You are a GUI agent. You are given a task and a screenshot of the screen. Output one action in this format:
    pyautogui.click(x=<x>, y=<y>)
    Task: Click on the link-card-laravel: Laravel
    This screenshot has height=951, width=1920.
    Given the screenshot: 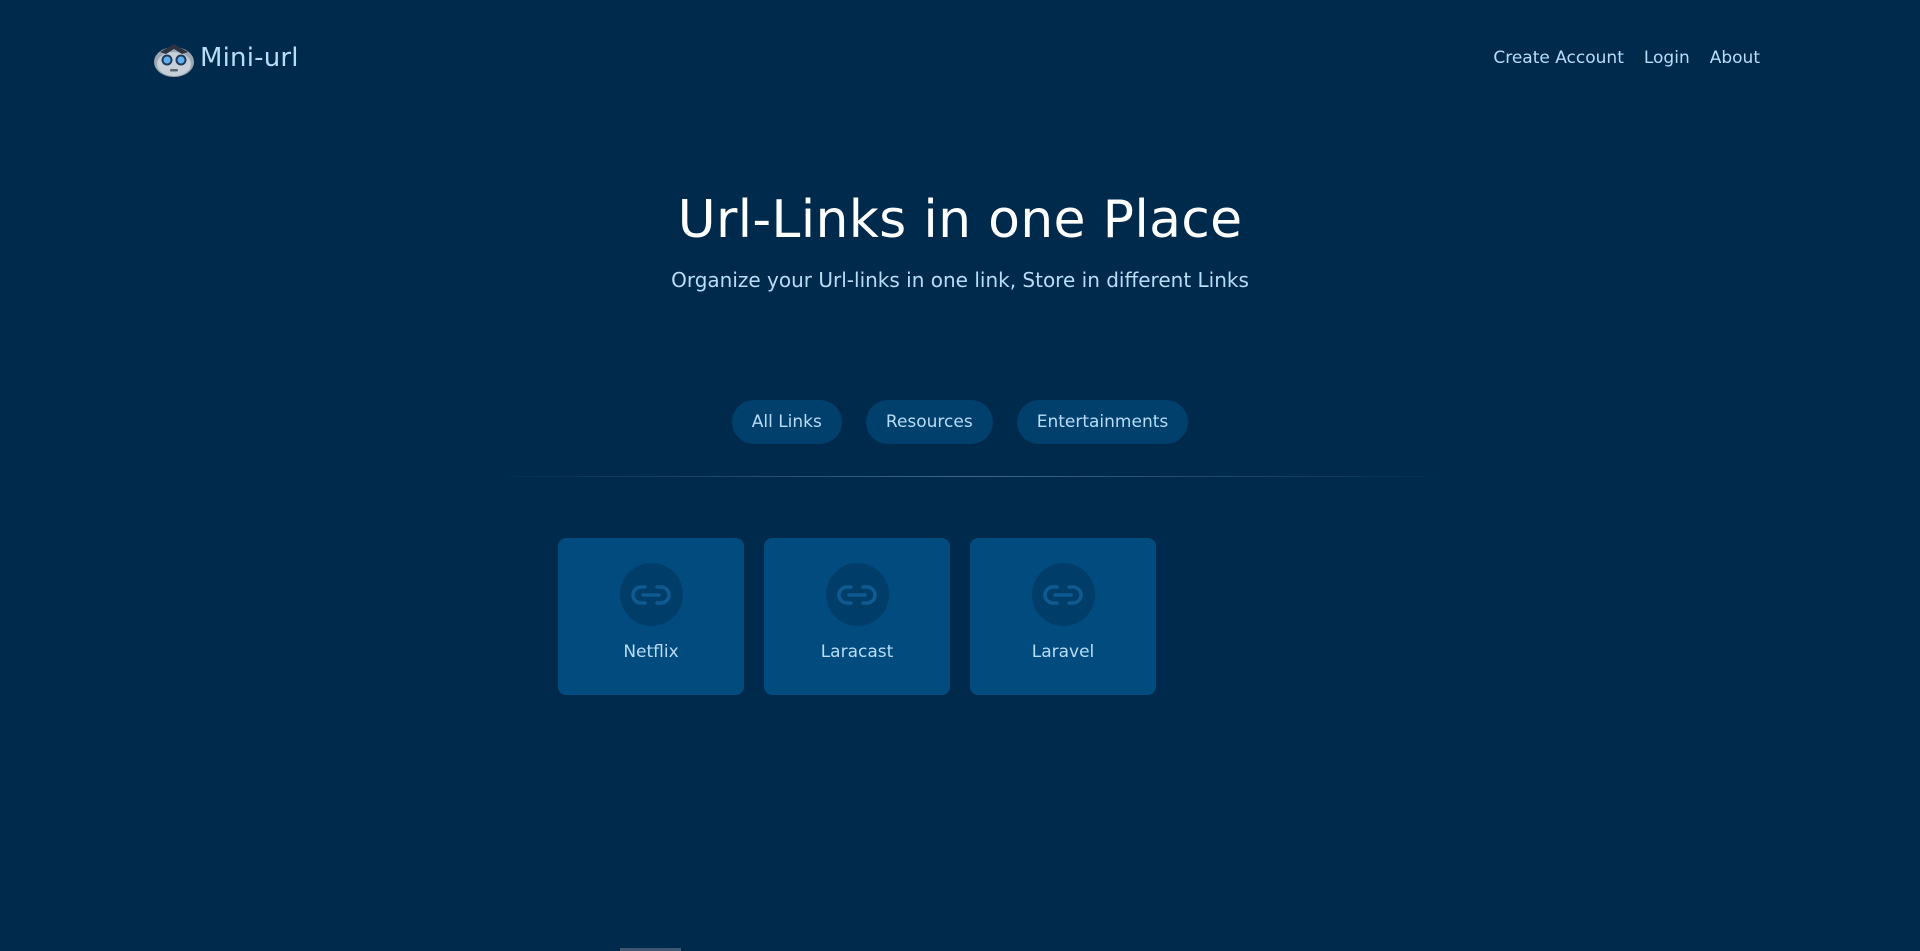 What is the action you would take?
    pyautogui.click(x=1063, y=616)
    